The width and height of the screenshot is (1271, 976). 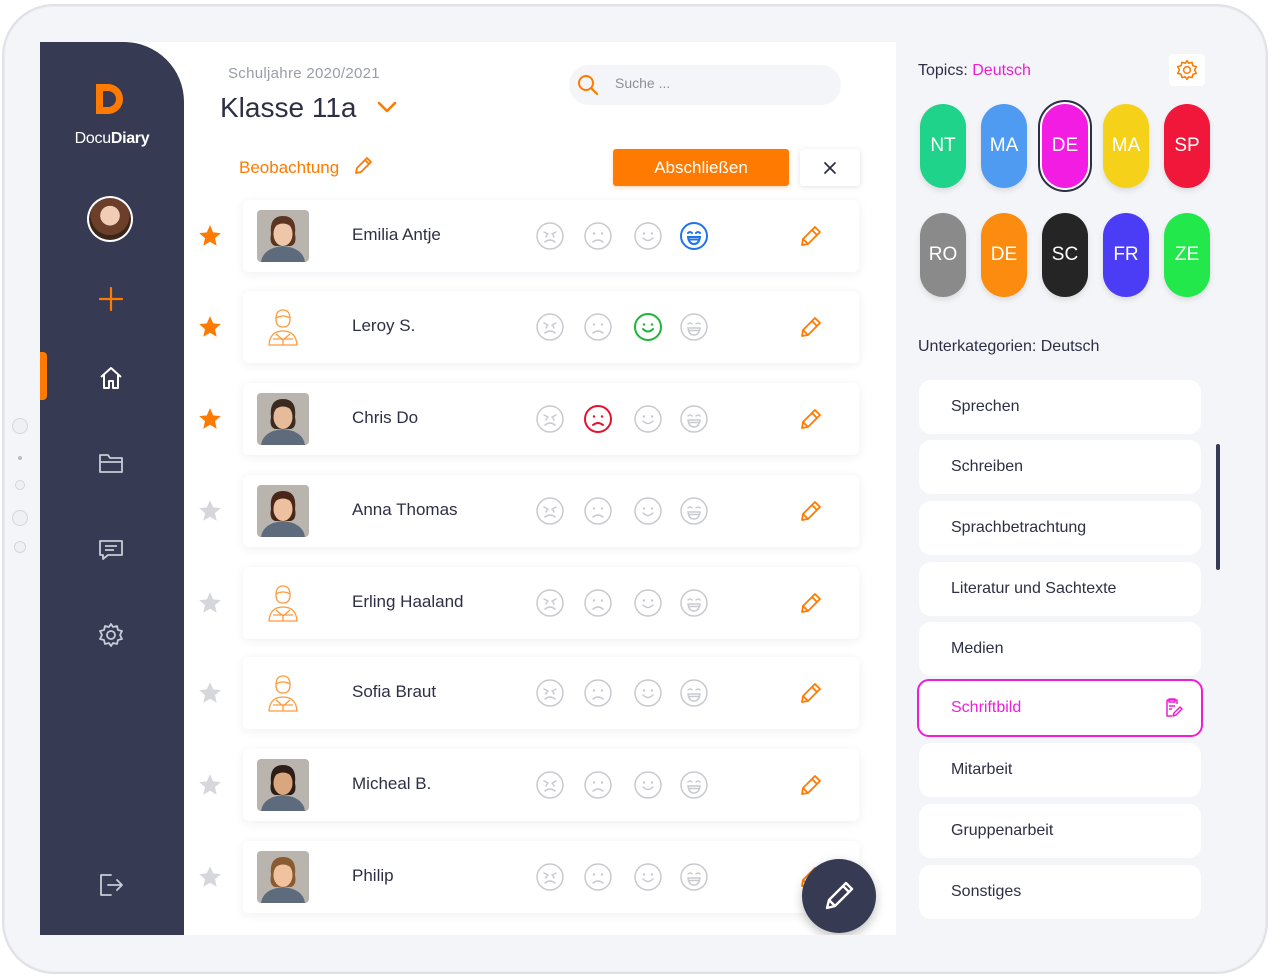 I want to click on student-row: Anna Thomas, so click(x=551, y=511).